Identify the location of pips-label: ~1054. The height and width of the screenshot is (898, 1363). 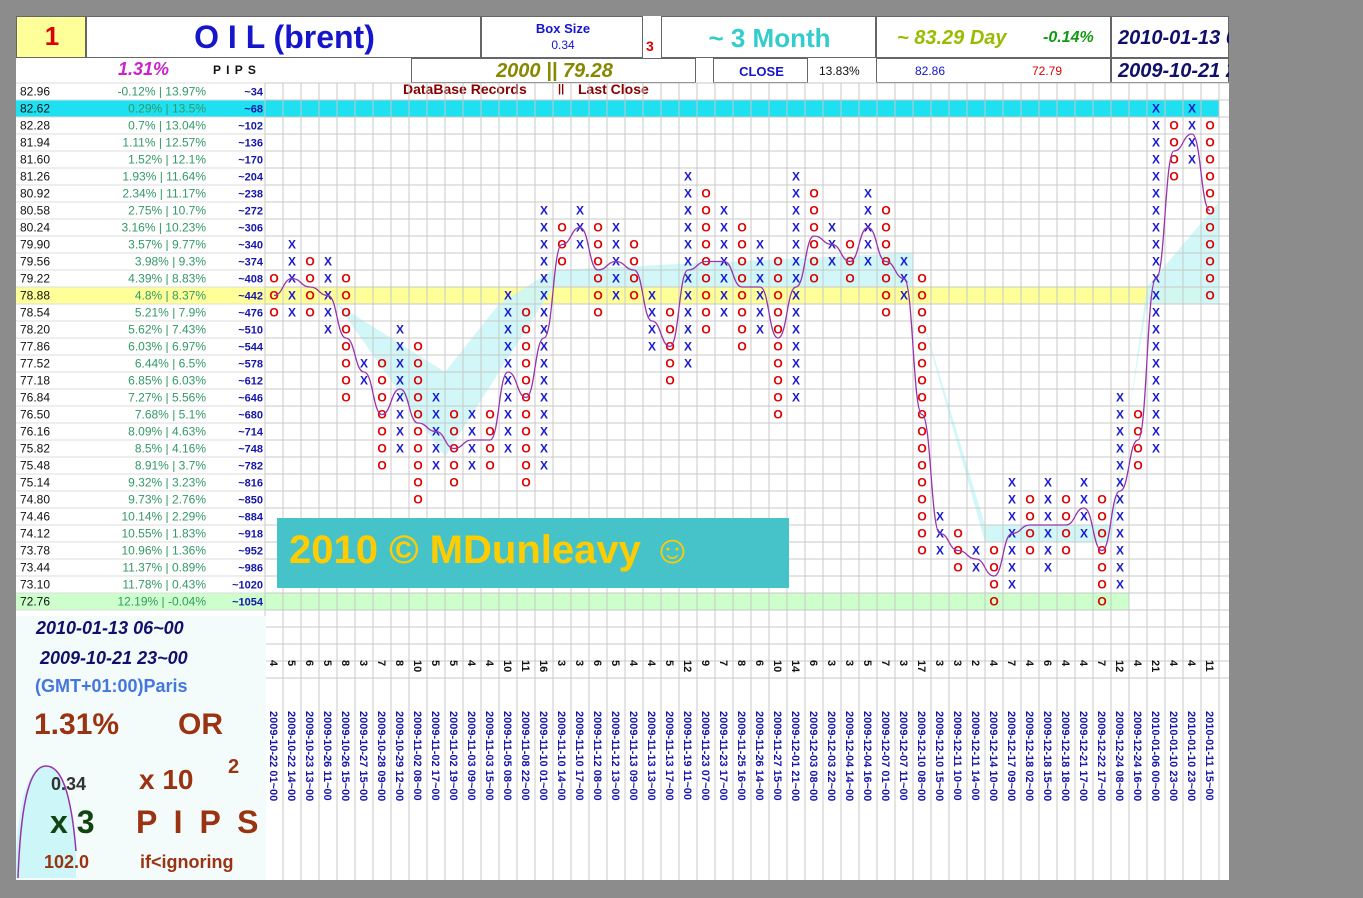
(248, 603).